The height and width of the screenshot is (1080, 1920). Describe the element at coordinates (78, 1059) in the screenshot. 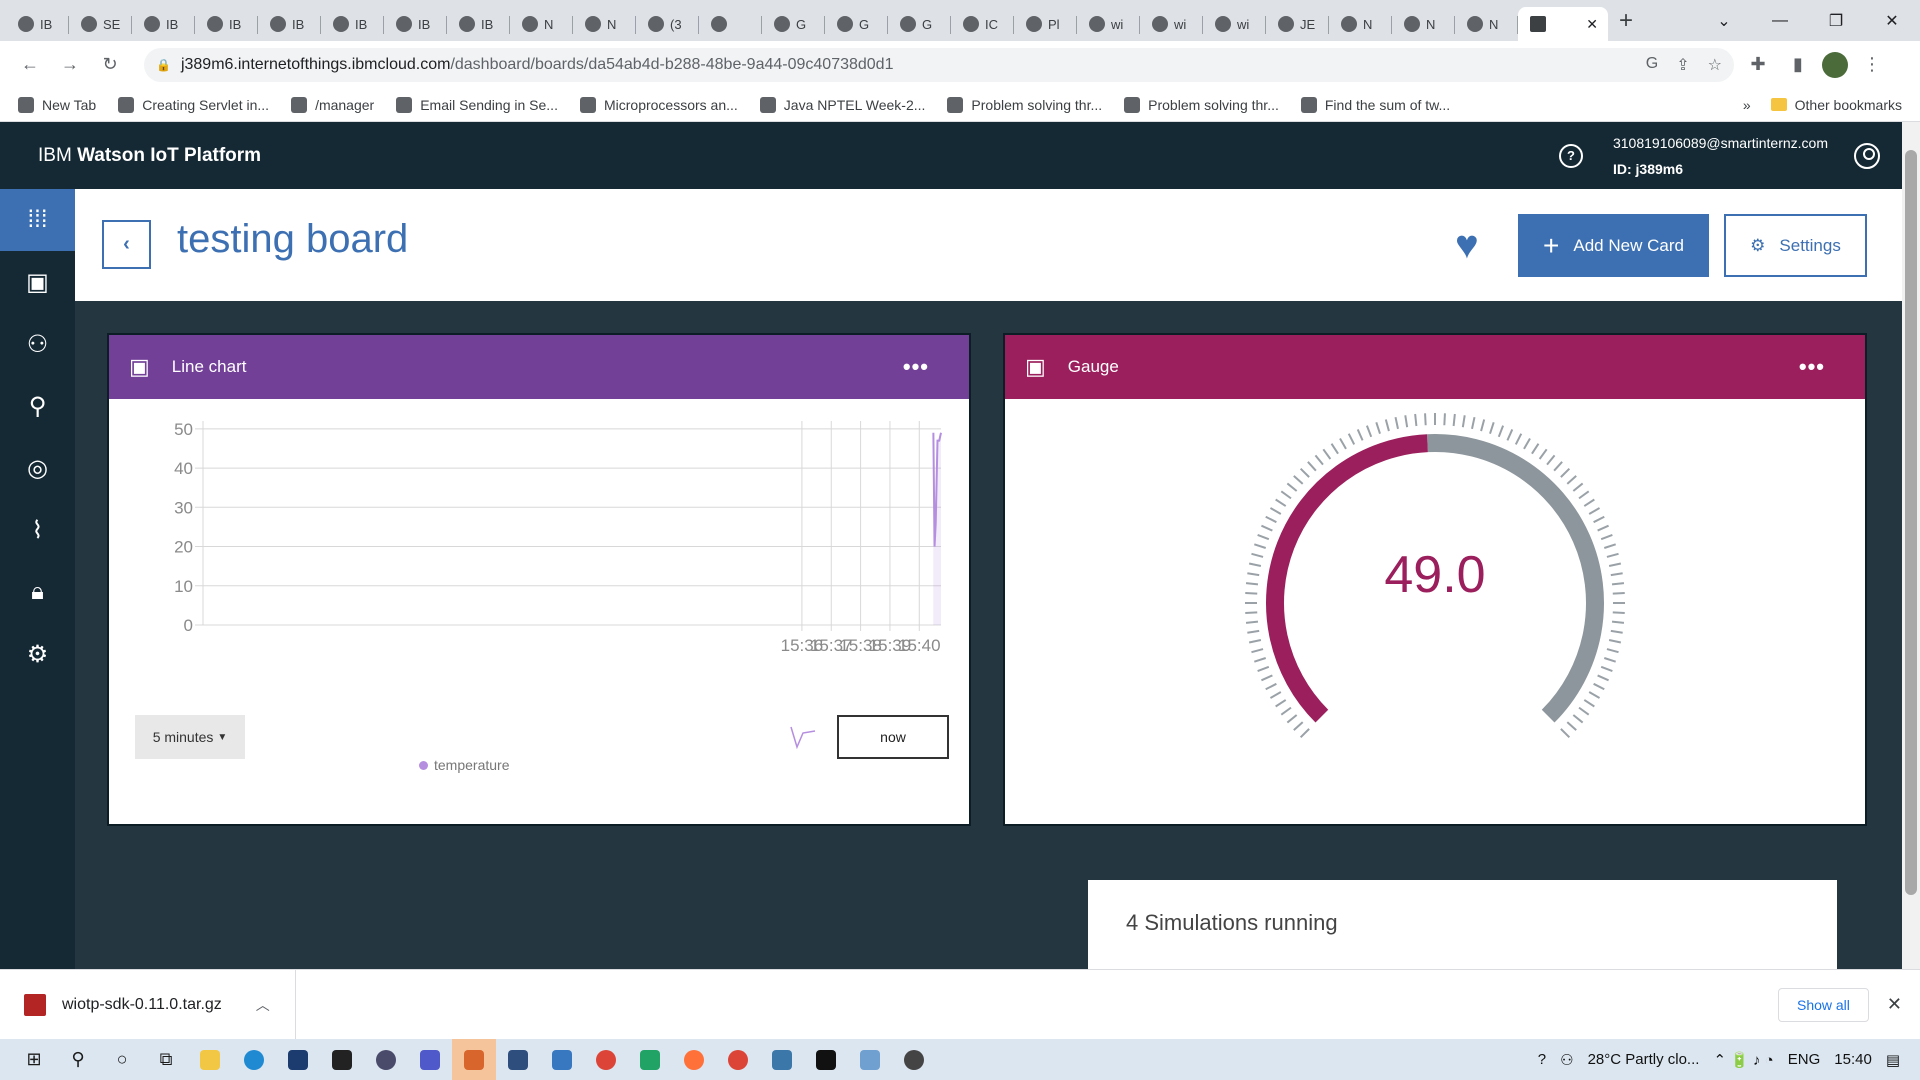

I see `search-icon: ⚲` at that location.